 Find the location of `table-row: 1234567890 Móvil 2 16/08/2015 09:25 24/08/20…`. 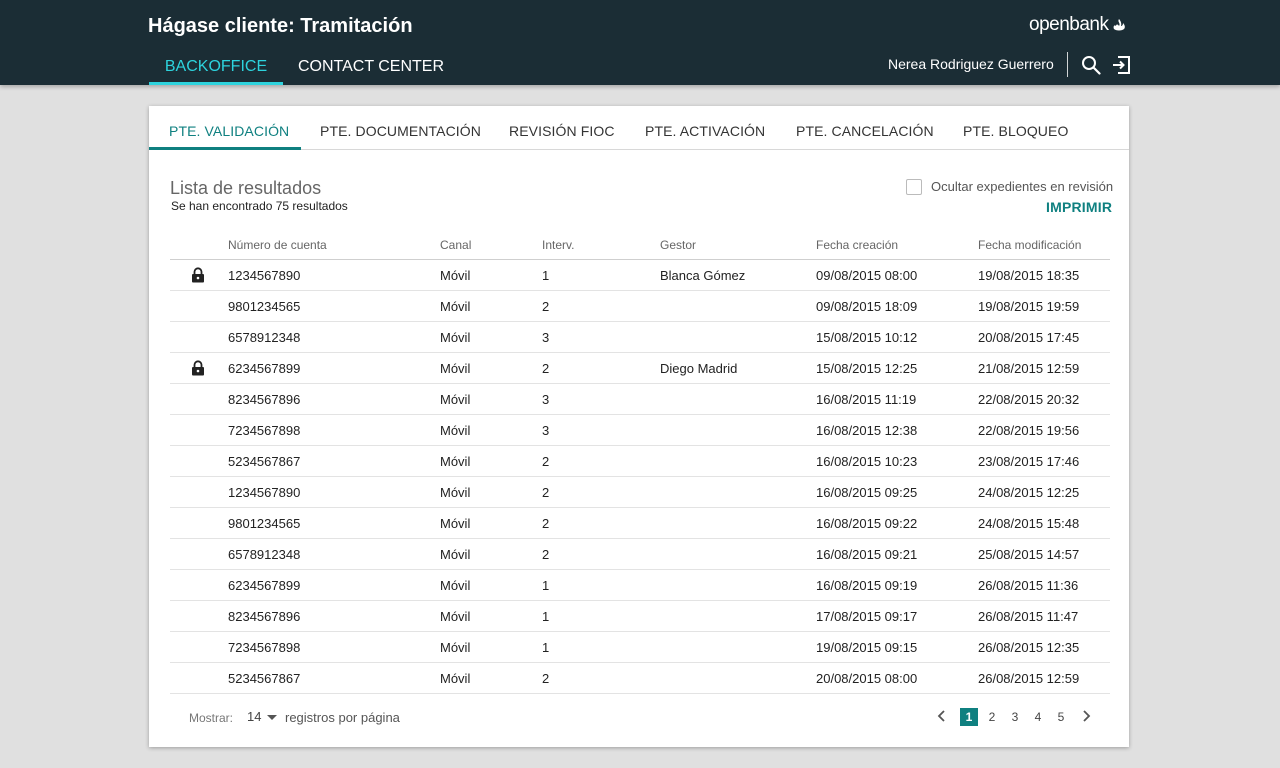

table-row: 1234567890 Móvil 2 16/08/2015 09:25 24/08/20… is located at coordinates (640, 492).